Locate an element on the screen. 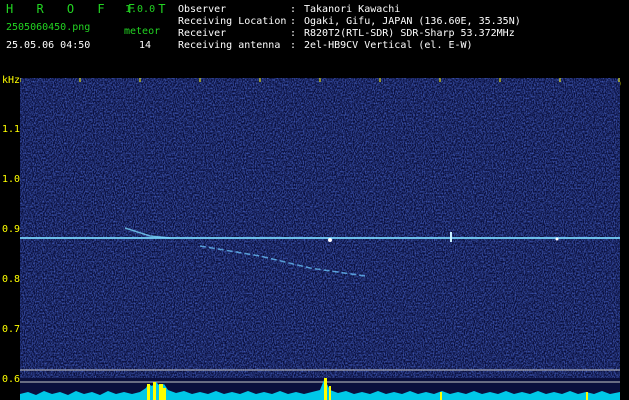 The height and width of the screenshot is (400, 629). y-tick-label: 1.1 is located at coordinates (11, 129).